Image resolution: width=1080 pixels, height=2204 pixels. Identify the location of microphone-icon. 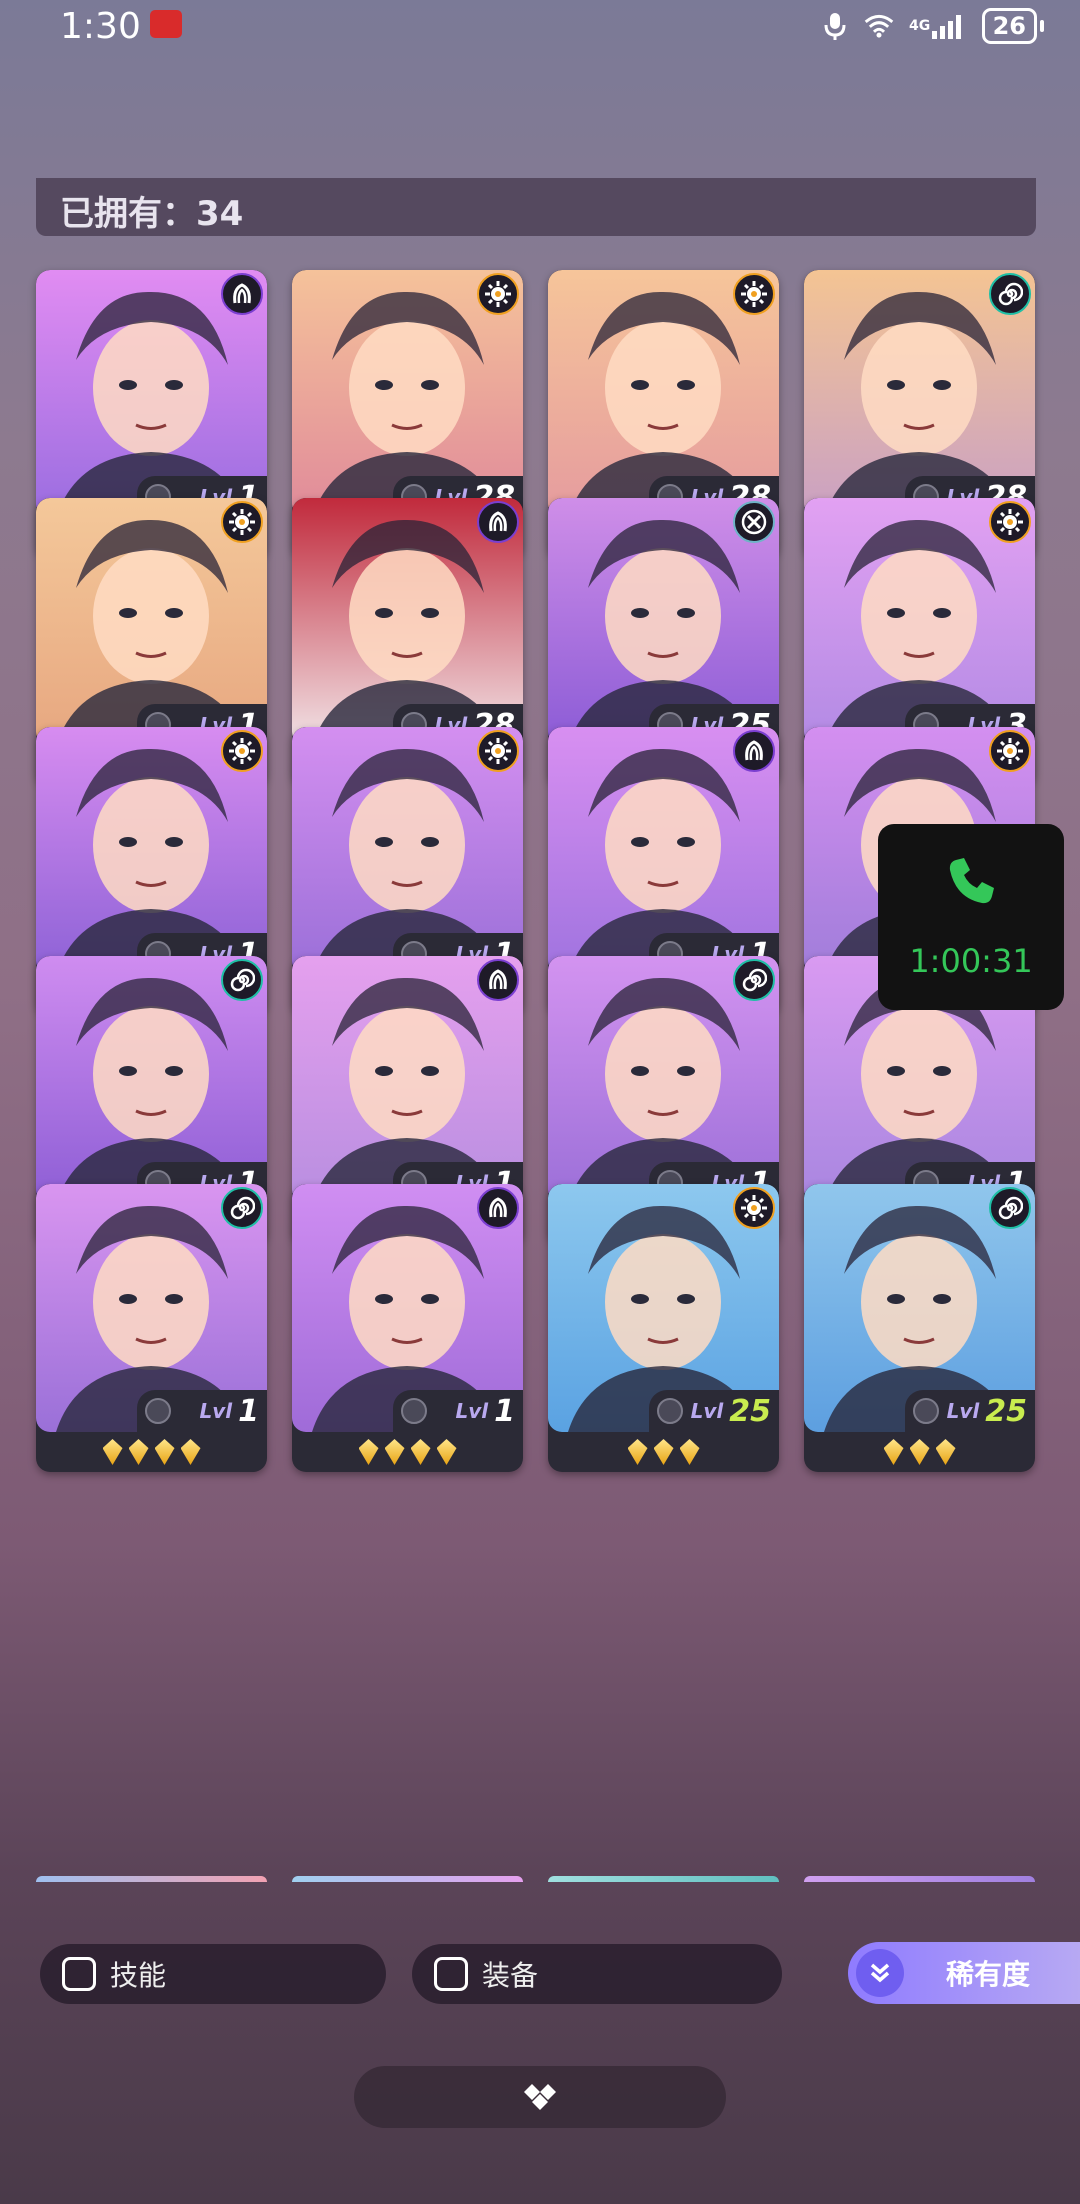
(835, 26).